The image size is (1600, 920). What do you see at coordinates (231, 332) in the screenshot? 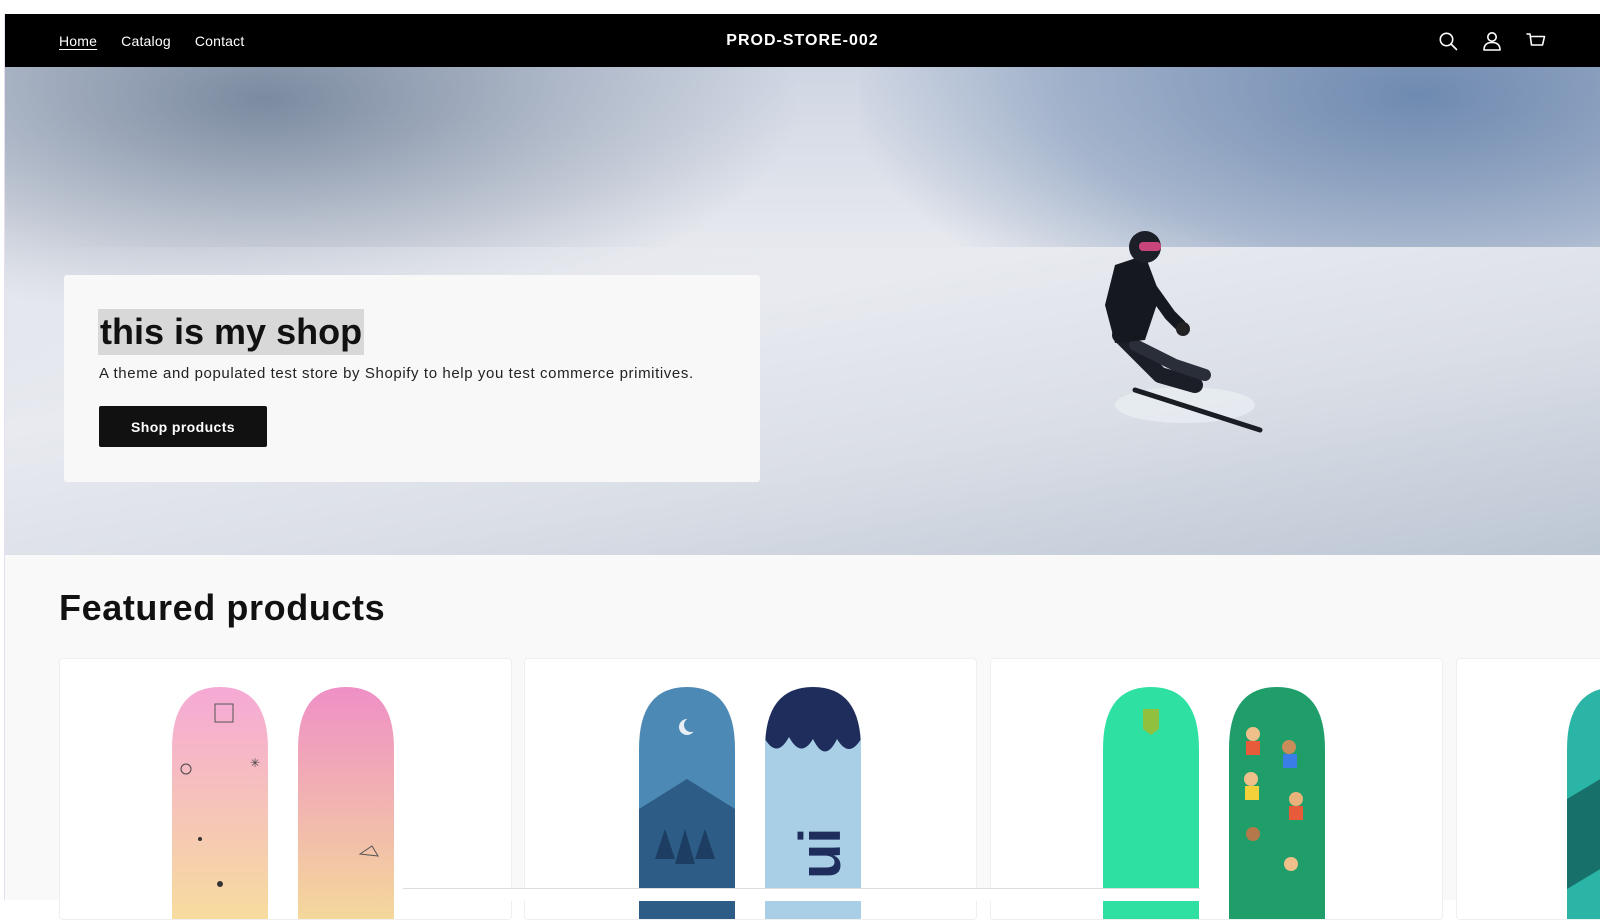
I see `hero-title: this is my shop` at bounding box center [231, 332].